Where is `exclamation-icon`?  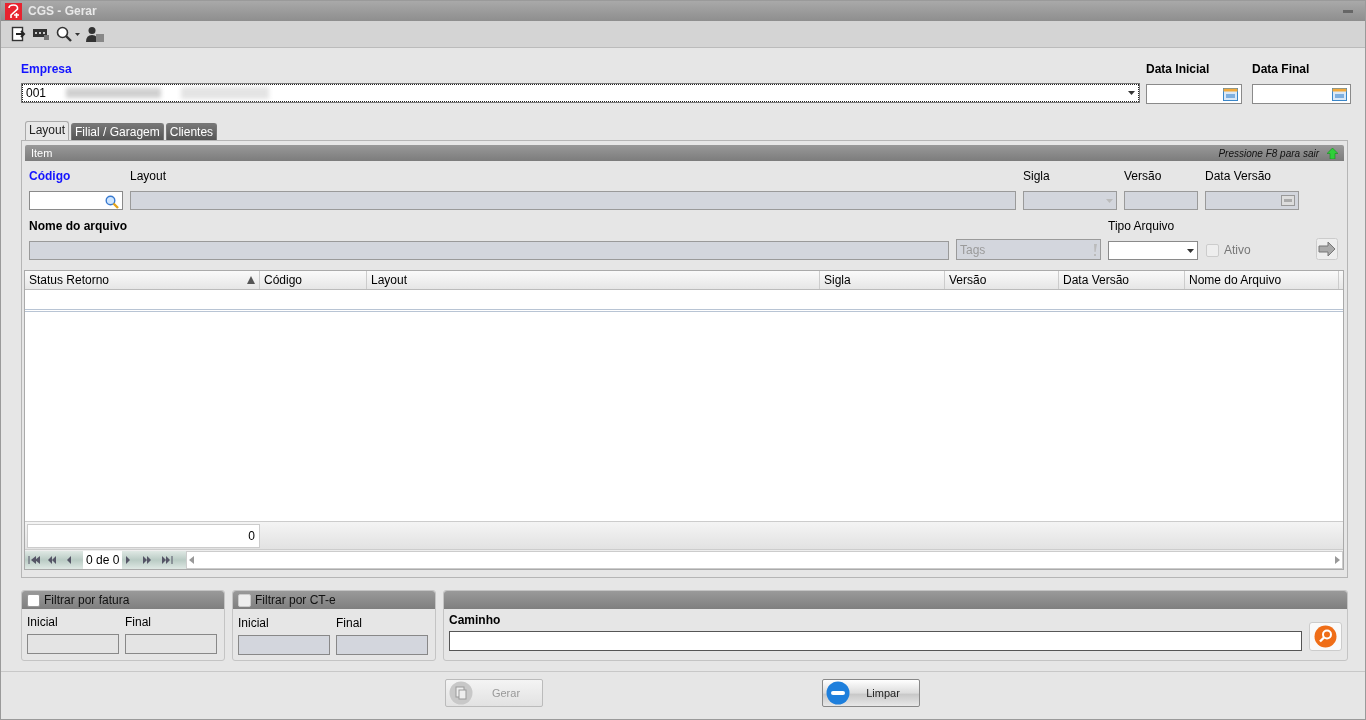
exclamation-icon is located at coordinates (1095, 250).